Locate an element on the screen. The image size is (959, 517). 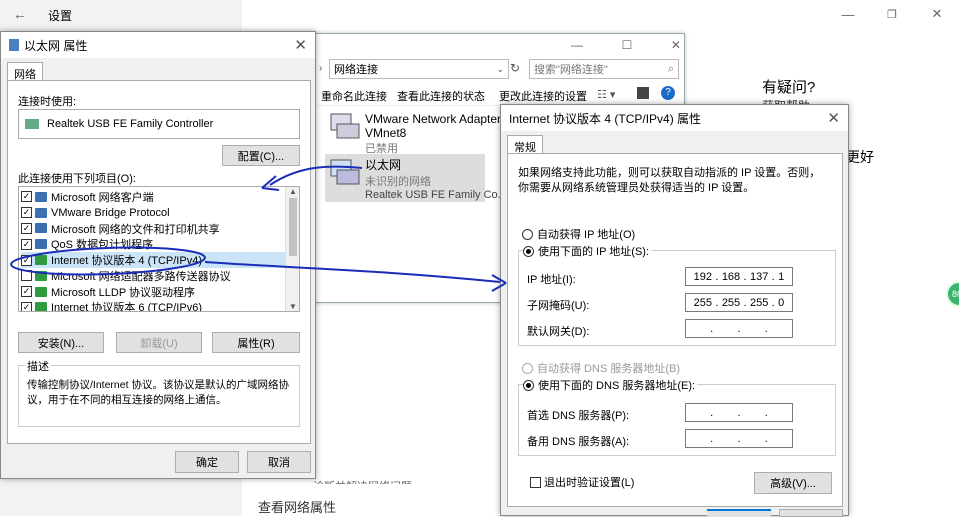
manual-dns-option: 使用下面的 DNS 服务器地址(E): is located at coordinates (610, 385).